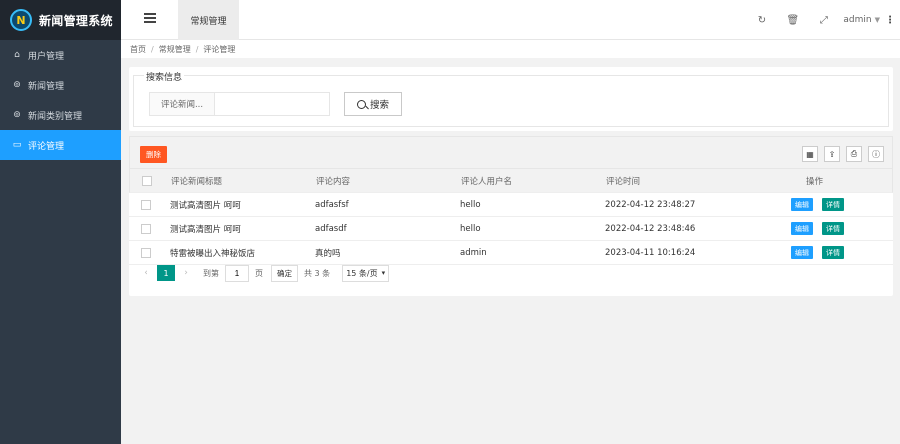 The height and width of the screenshot is (444, 900). I want to click on trash-icon: 🗑, so click(792, 20).